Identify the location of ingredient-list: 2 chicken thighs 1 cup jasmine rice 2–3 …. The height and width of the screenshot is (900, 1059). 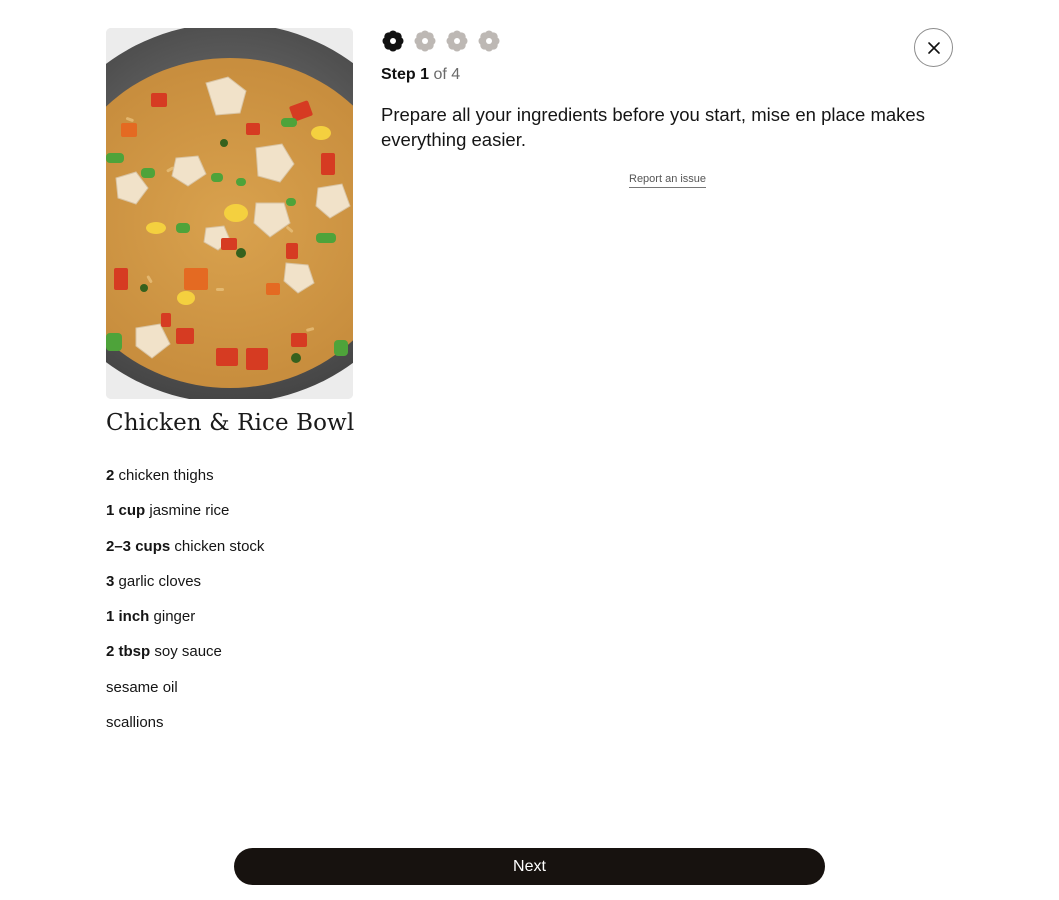
(185, 608).